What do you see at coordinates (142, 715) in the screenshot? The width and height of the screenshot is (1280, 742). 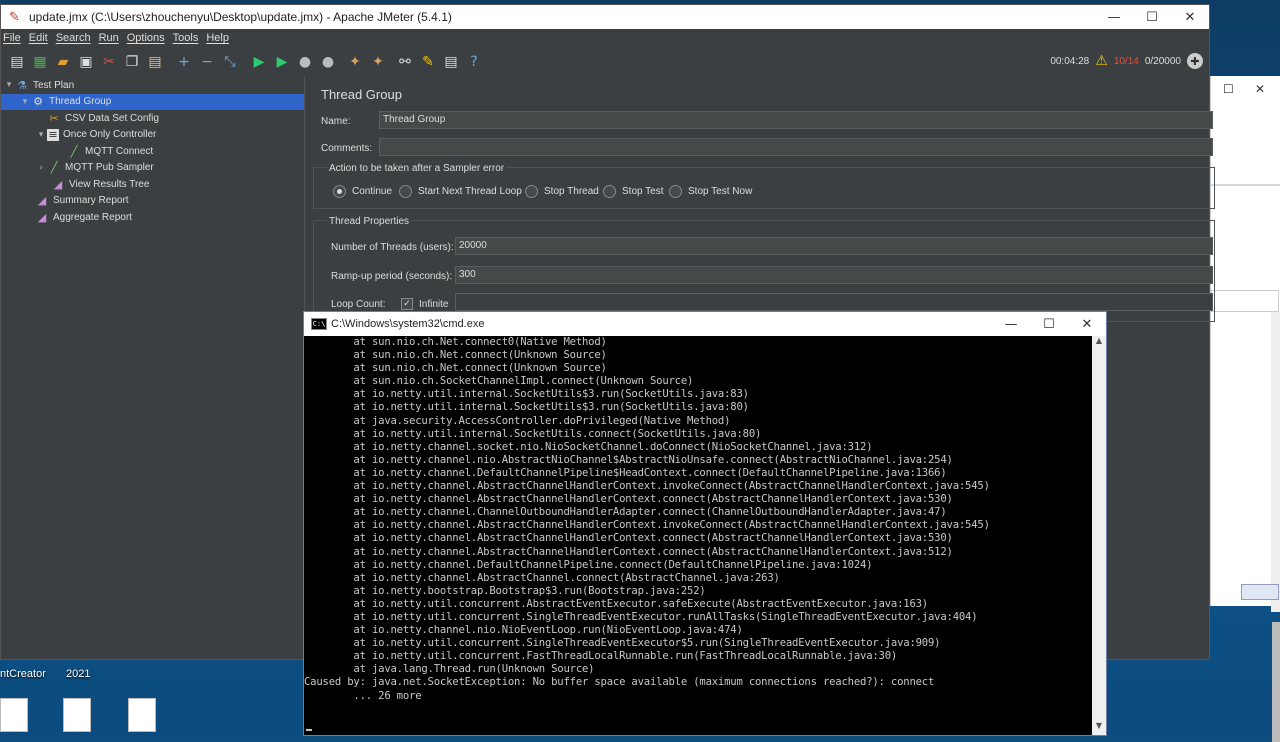 I see `file-icon` at bounding box center [142, 715].